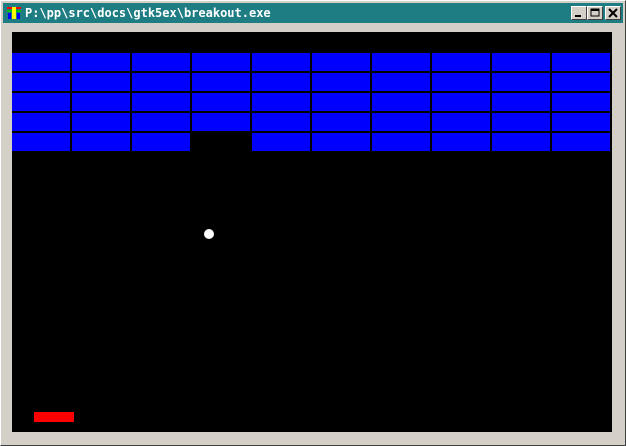 The height and width of the screenshot is (446, 626). Describe the element at coordinates (401, 122) in the screenshot. I see `brick-r4-c7` at that location.